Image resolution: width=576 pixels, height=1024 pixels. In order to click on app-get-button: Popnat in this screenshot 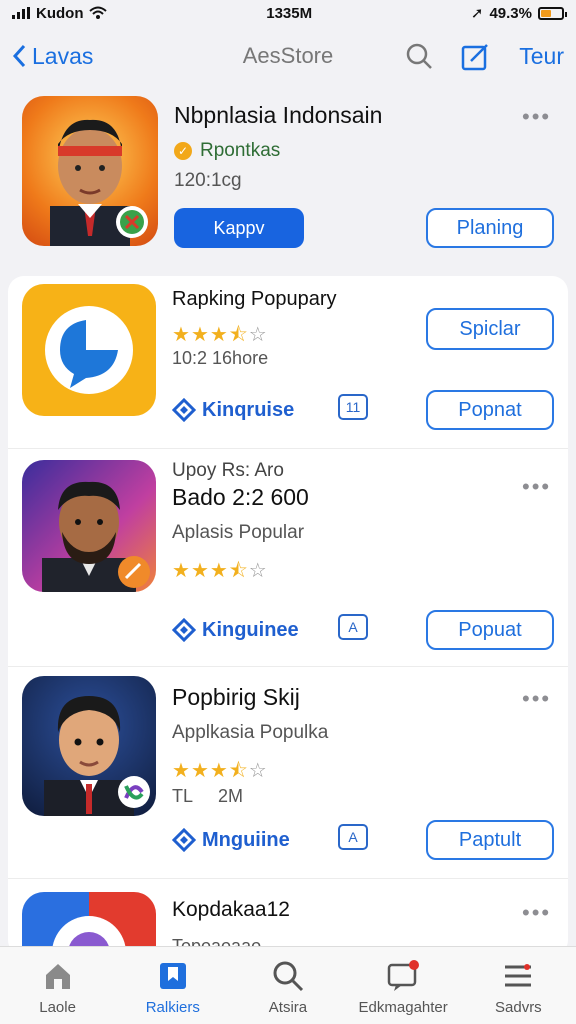, I will do `click(490, 410)`.